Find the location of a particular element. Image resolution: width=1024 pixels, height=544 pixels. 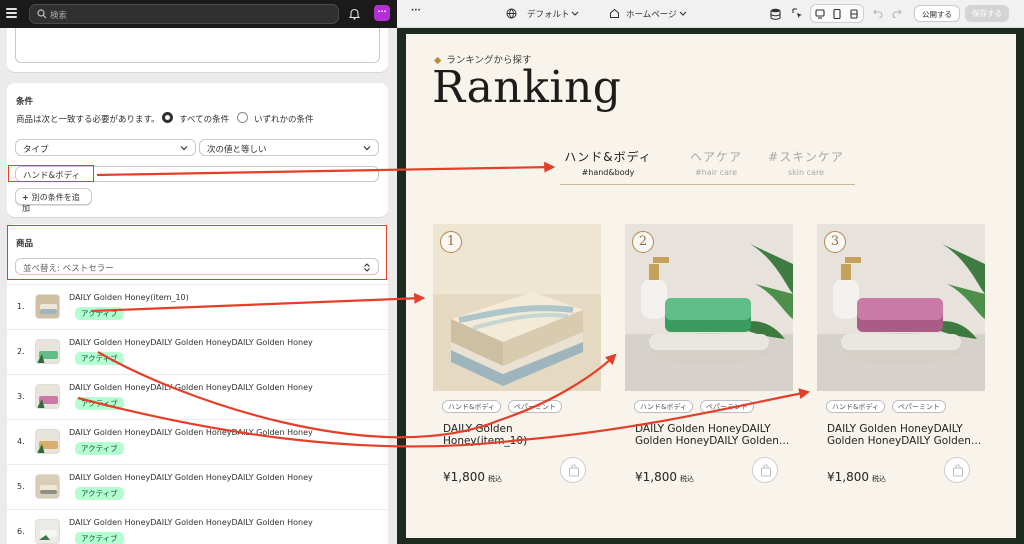

theme-select: デフォルト is located at coordinates (548, 14).